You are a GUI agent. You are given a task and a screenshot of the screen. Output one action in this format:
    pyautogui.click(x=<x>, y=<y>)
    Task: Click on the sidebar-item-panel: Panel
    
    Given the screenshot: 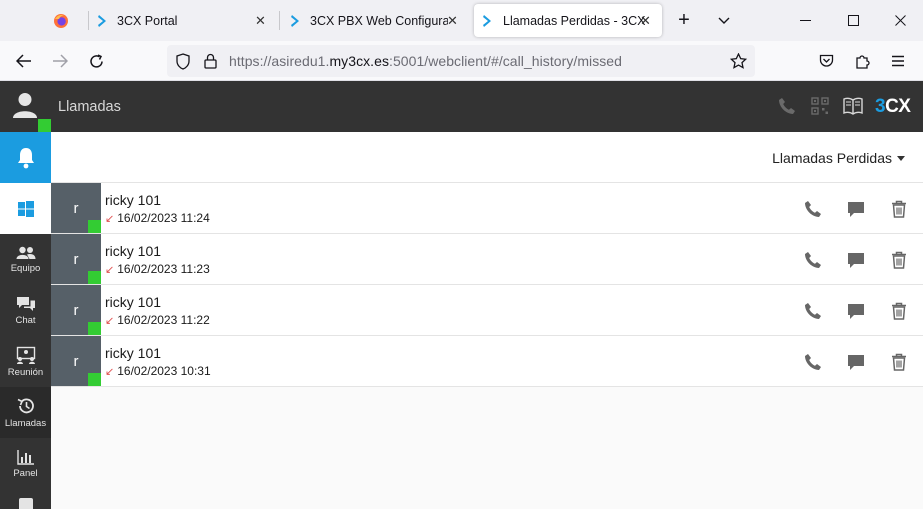 What is the action you would take?
    pyautogui.click(x=25, y=463)
    